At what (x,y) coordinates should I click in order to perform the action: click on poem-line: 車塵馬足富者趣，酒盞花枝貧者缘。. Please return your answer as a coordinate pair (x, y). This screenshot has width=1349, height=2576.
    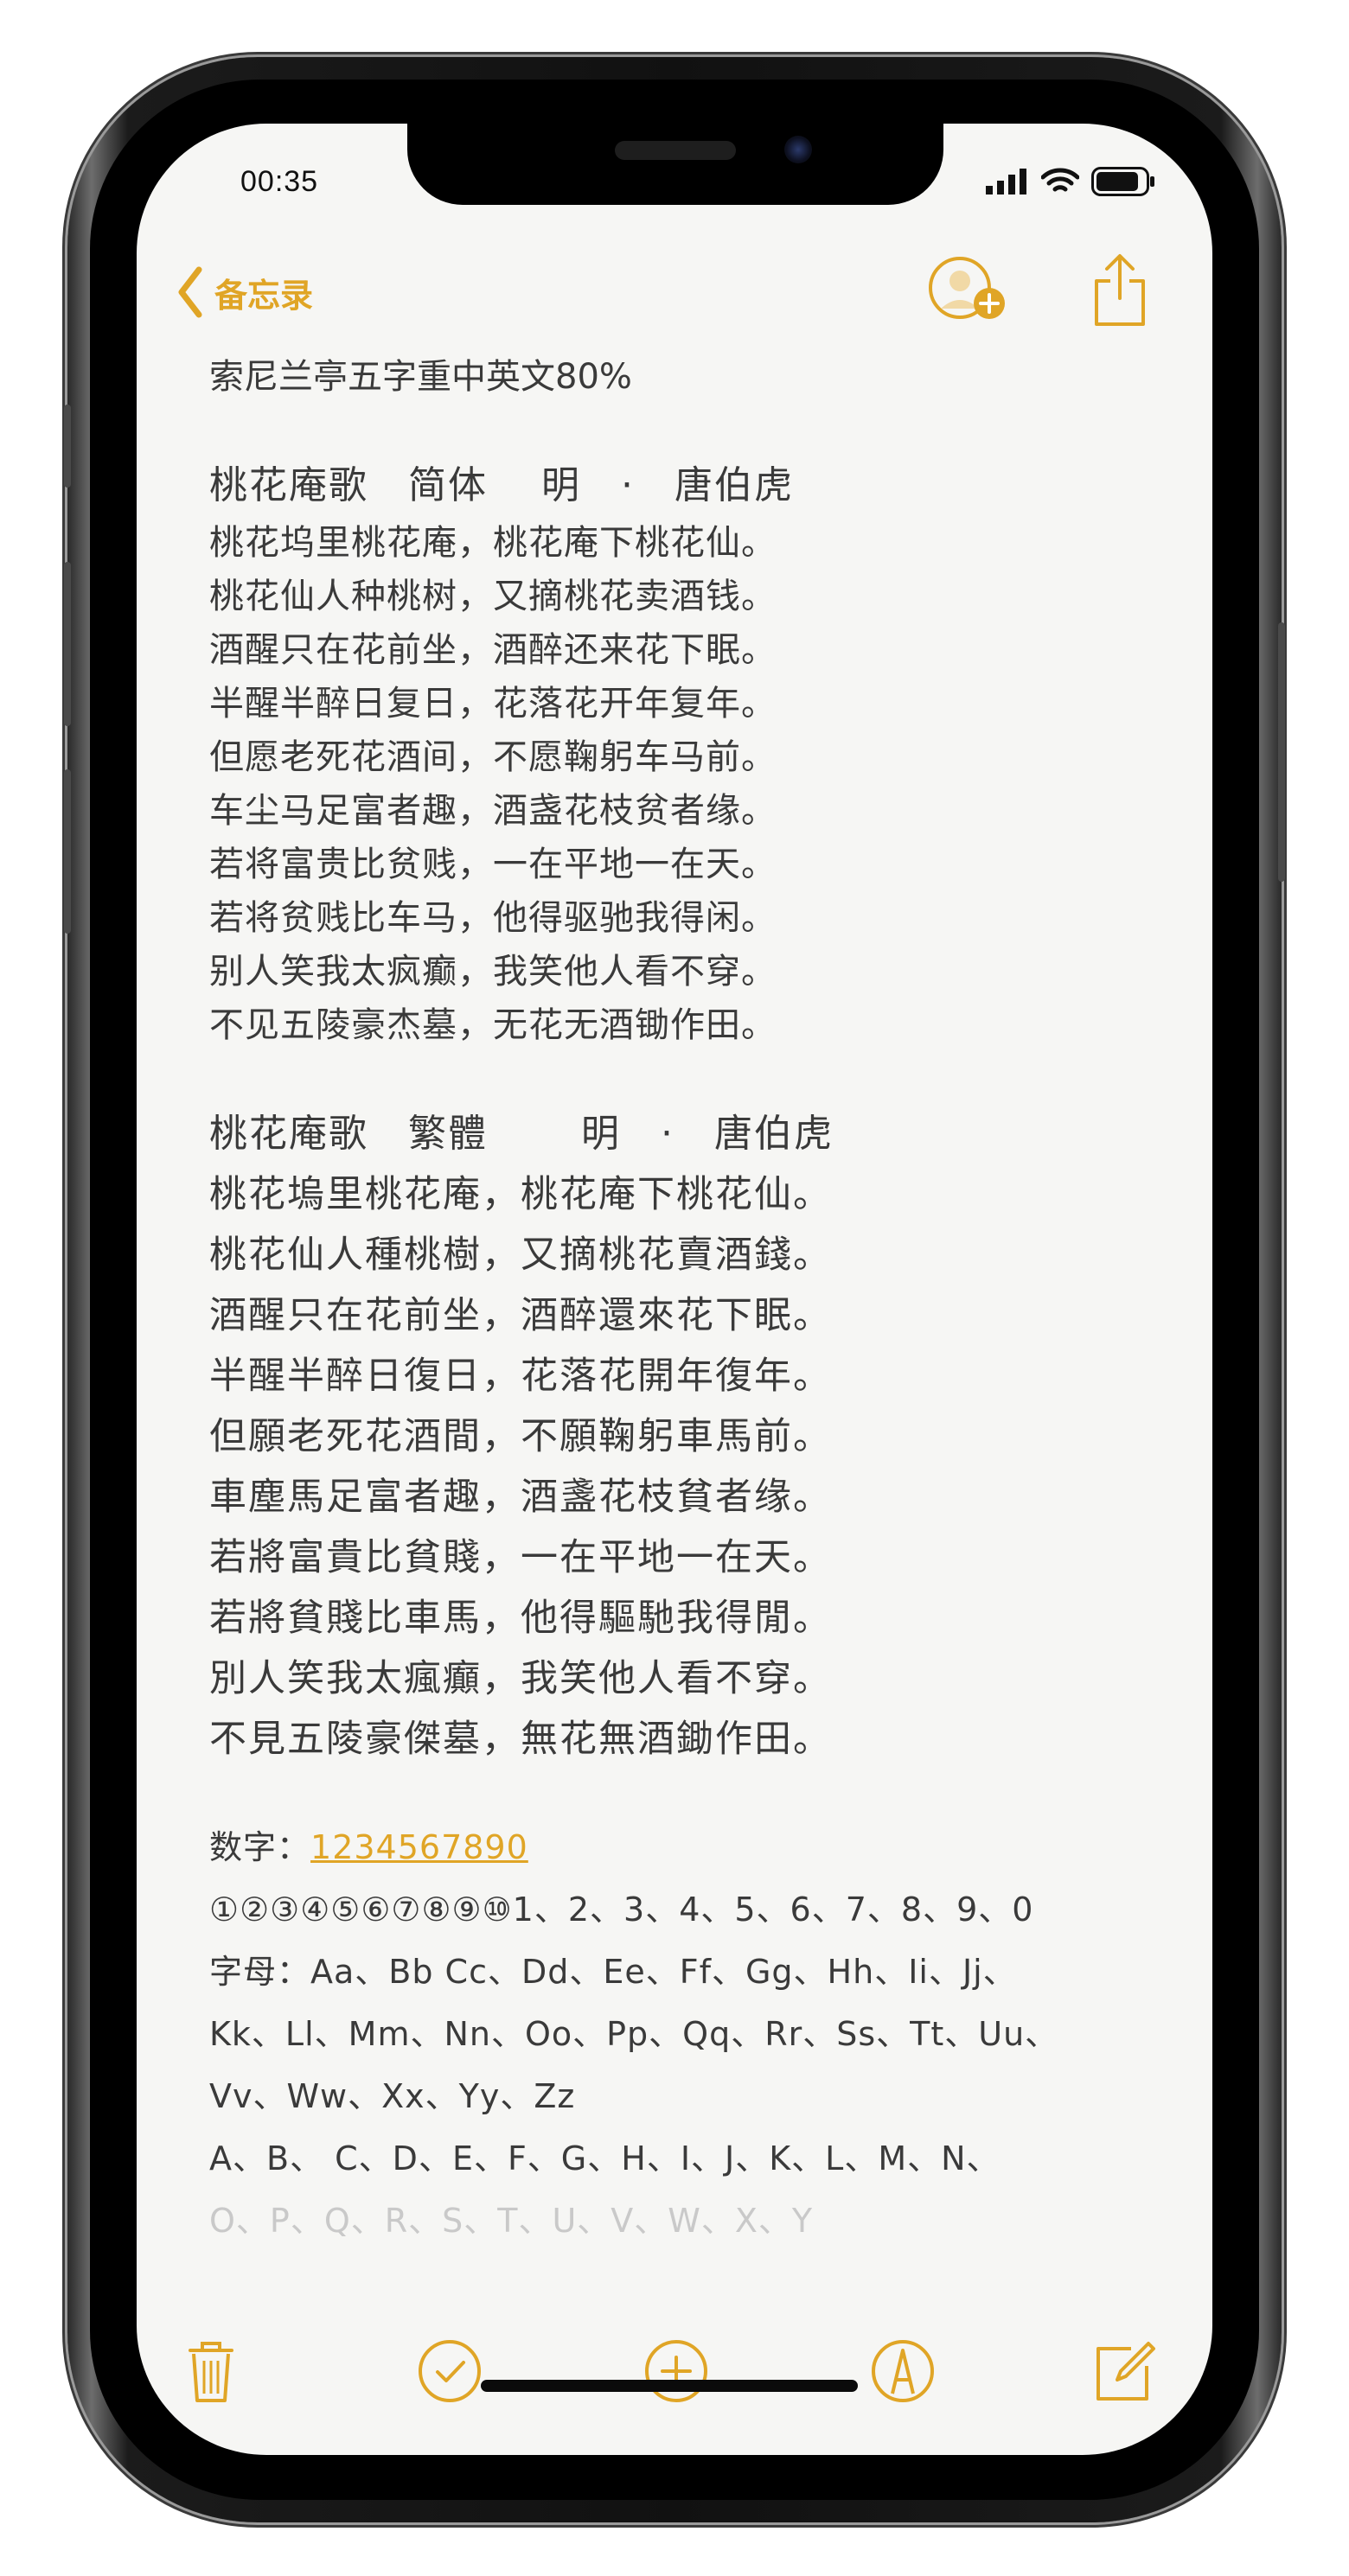
    Looking at the image, I should click on (520, 1497).